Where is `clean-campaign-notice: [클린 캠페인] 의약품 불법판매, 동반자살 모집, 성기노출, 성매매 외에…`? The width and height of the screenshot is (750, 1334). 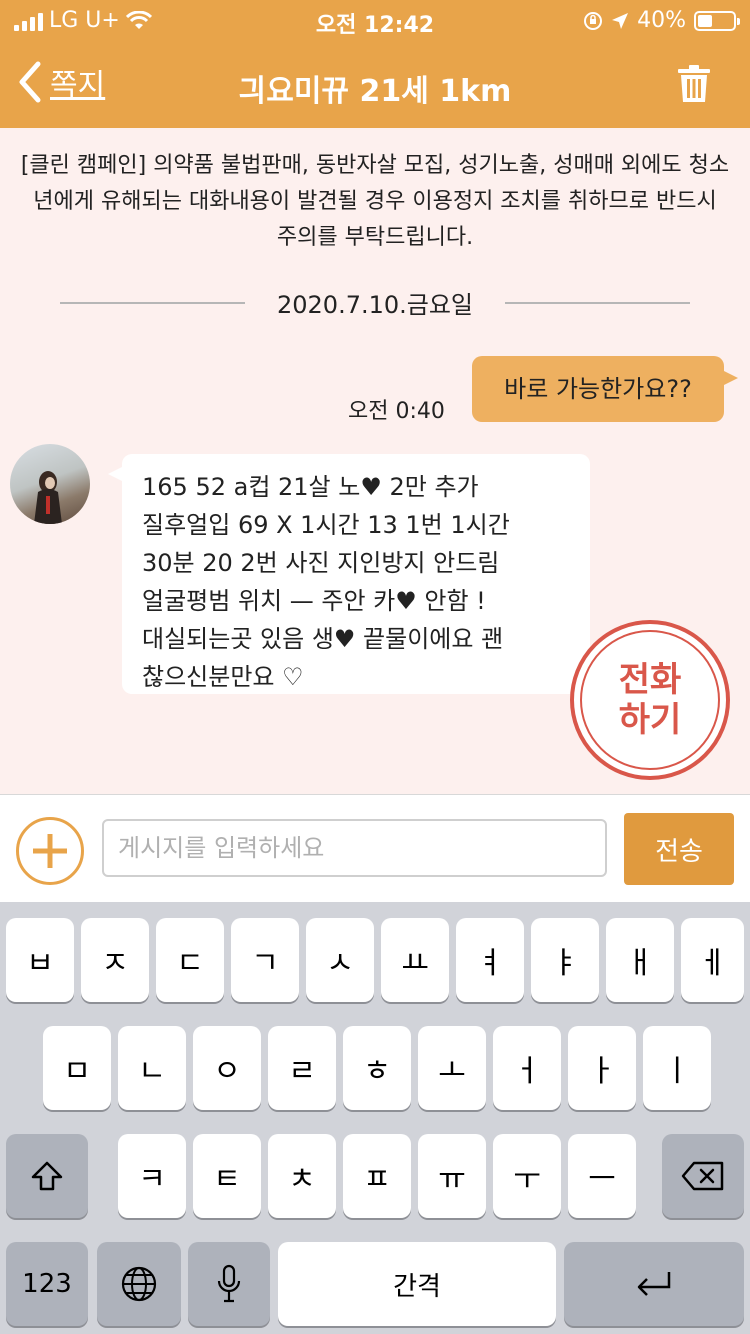 clean-campaign-notice: [클린 캠페인] 의약품 불법판매, 동반자살 모집, 성기노출, 성매매 외에… is located at coordinates (375, 201).